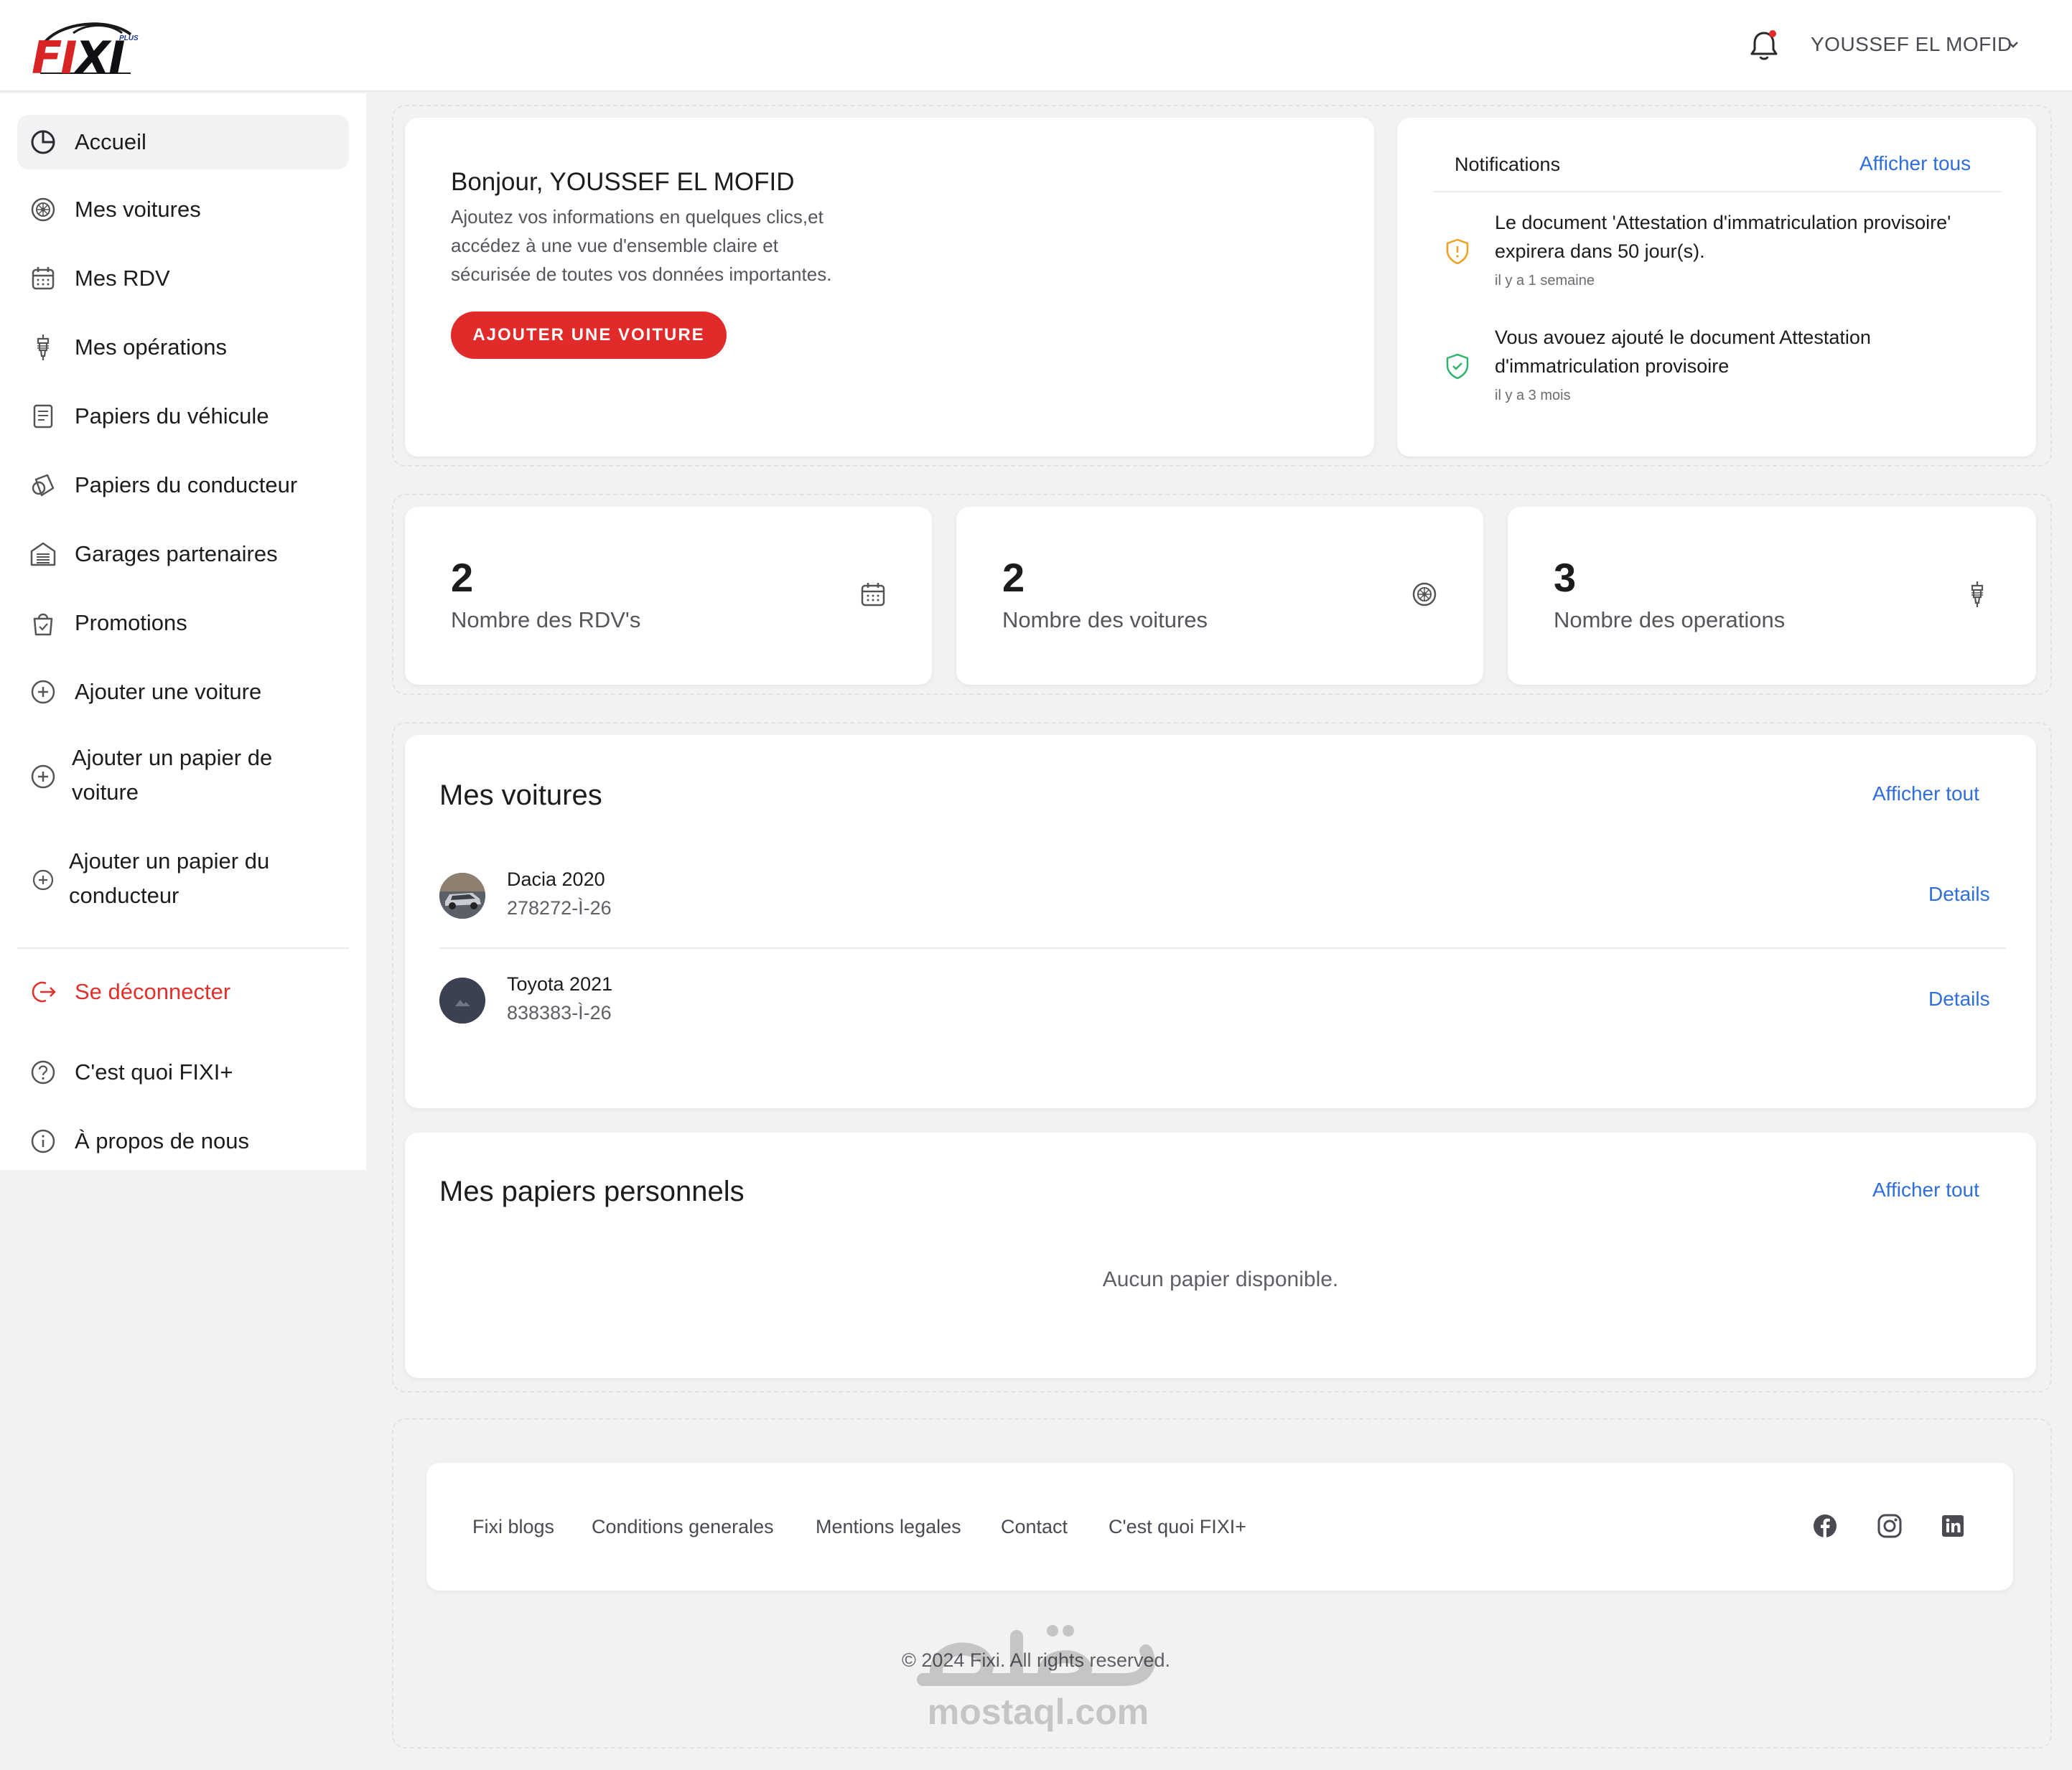 This screenshot has height=1770, width=2072. Describe the element at coordinates (668, 596) in the screenshot. I see `stat-card-rdv: 2 Nombre des RDV's` at that location.